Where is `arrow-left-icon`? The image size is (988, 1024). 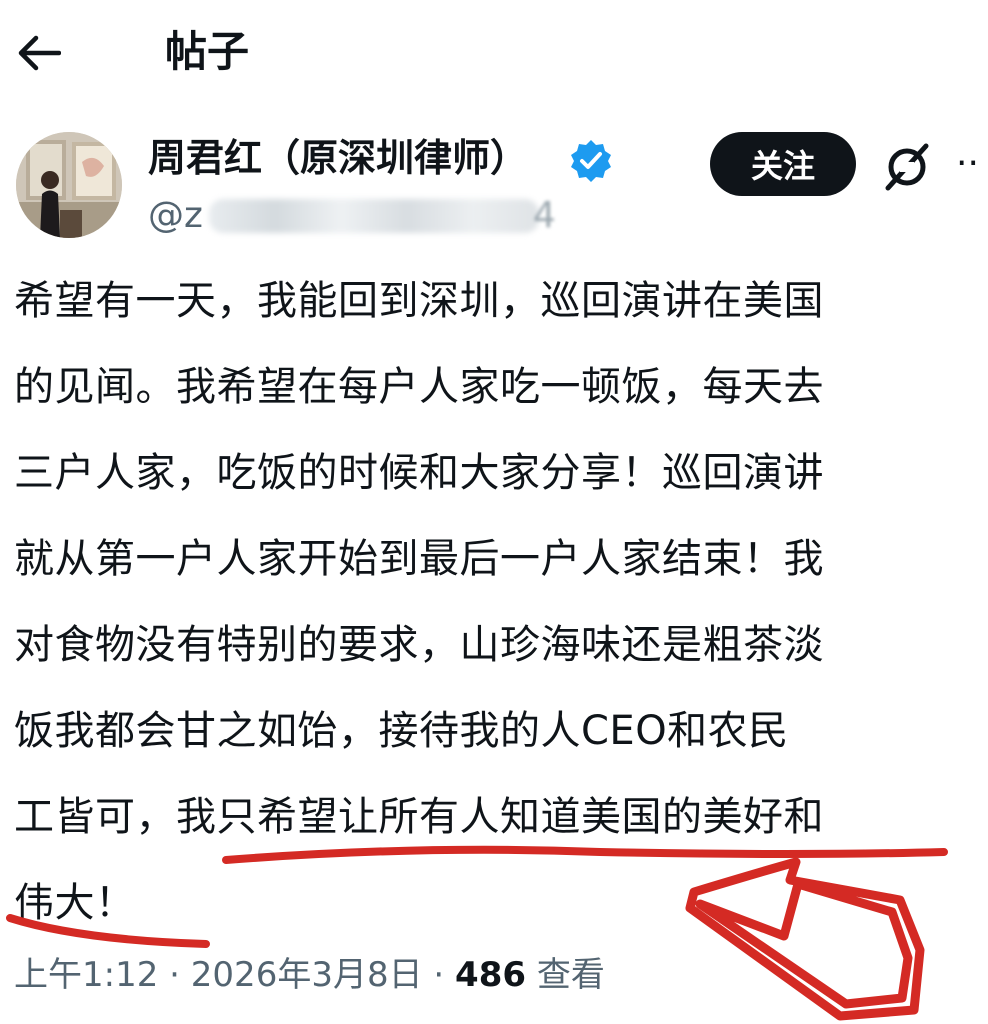
arrow-left-icon is located at coordinates (39, 53).